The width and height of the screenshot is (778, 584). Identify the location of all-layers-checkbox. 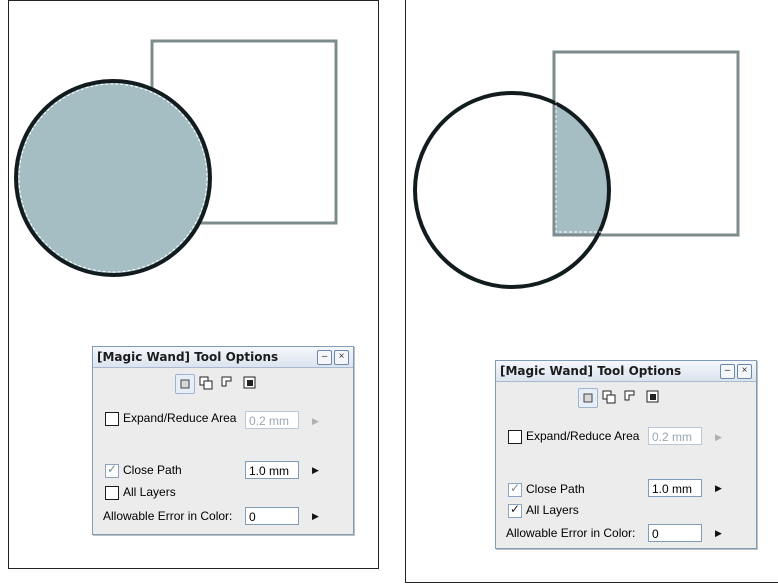
(112, 493).